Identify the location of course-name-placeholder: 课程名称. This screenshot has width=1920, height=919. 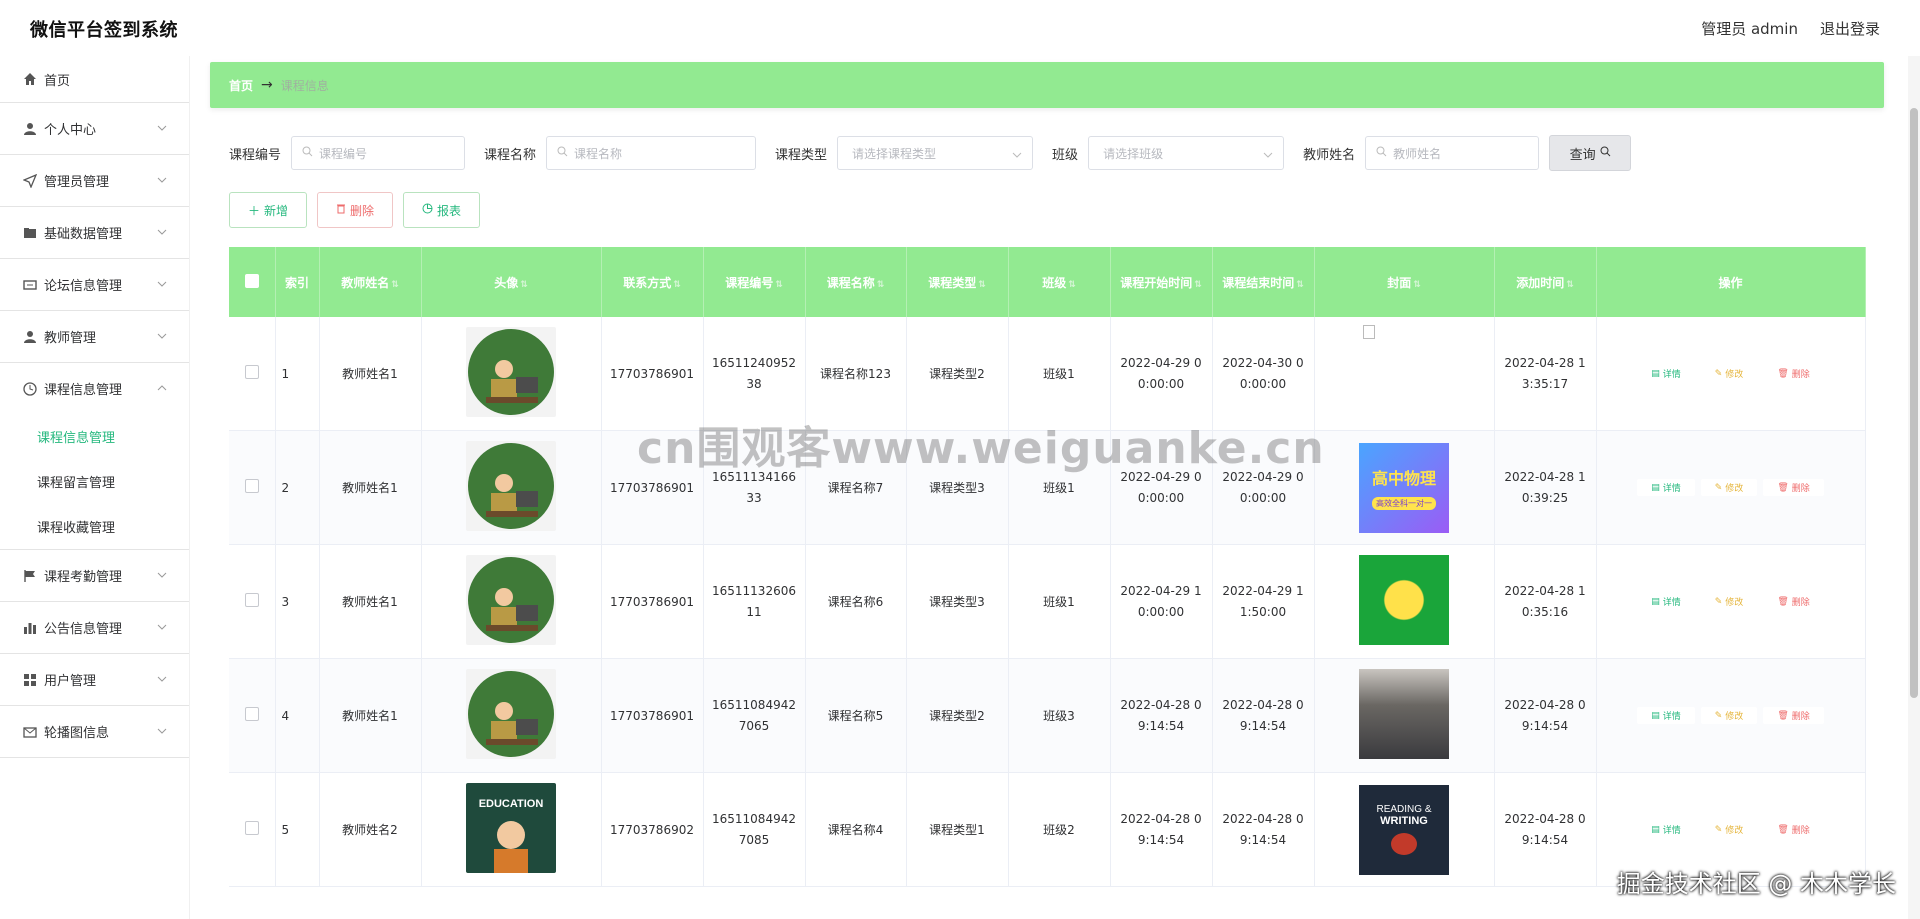
(598, 153).